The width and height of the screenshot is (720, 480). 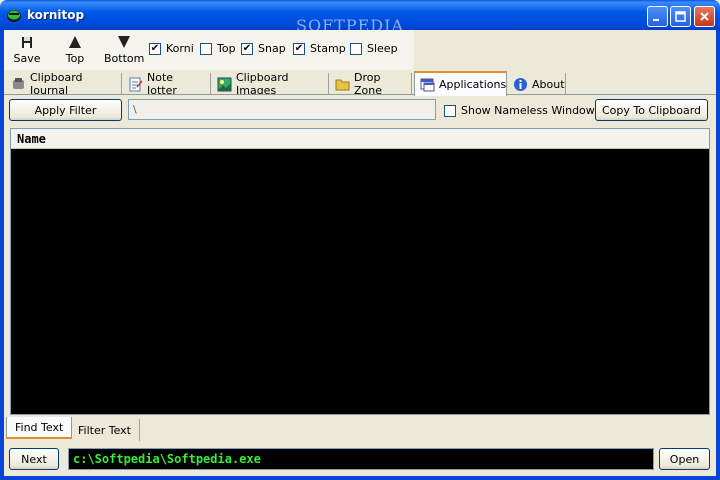 I want to click on maximize-icon, so click(x=680, y=16).